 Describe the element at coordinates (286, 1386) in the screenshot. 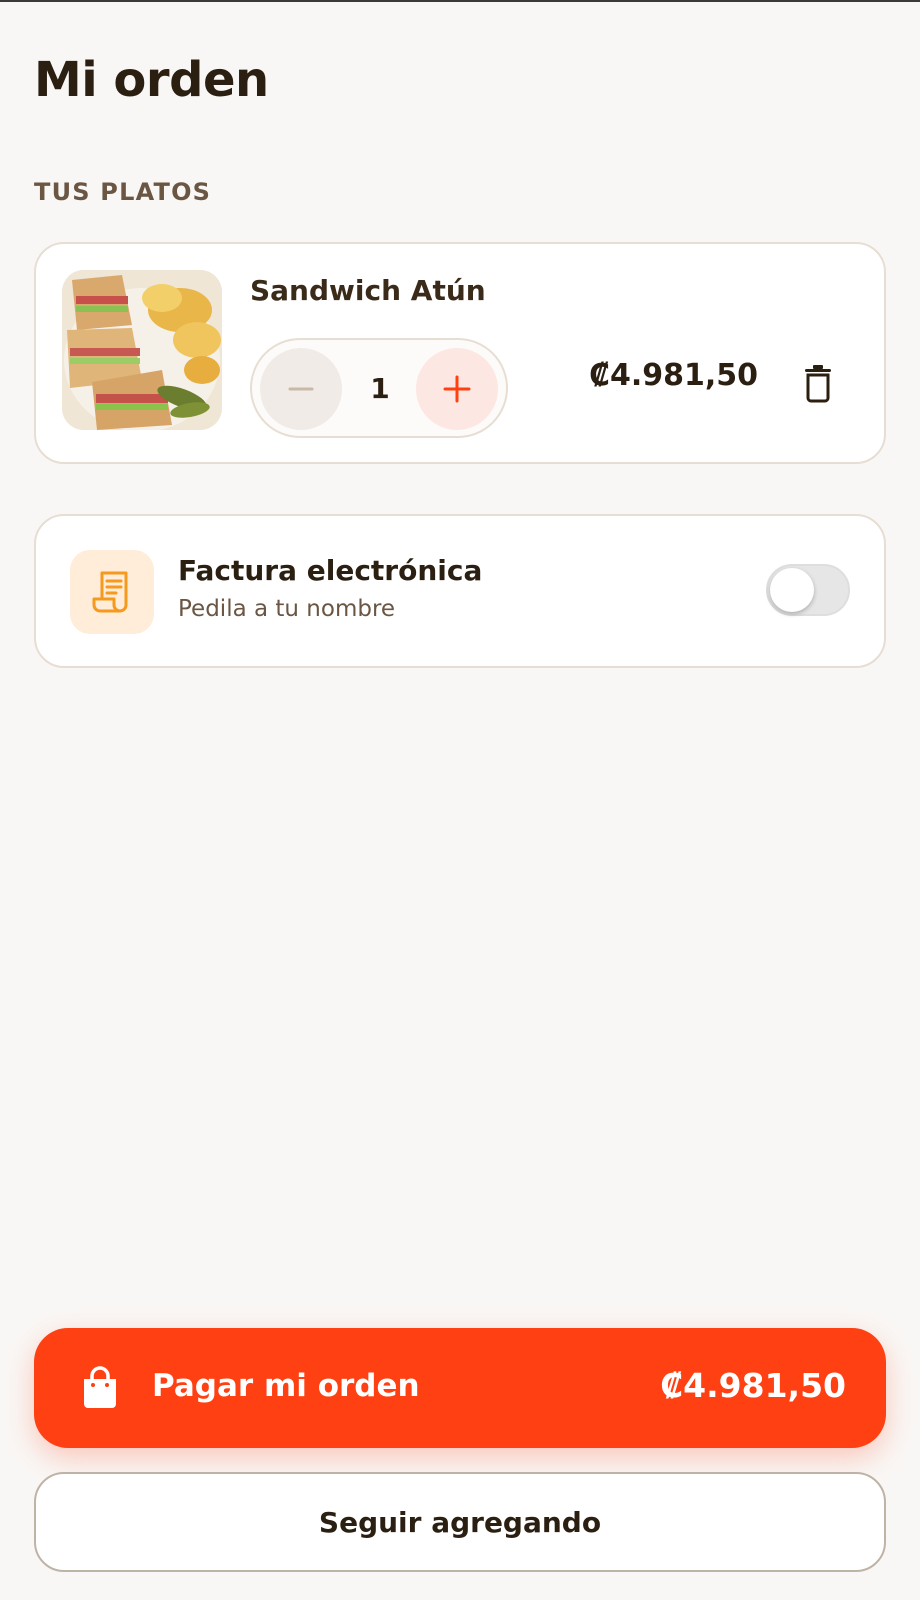

I see `pay-button-label: Pagar mi orden` at that location.